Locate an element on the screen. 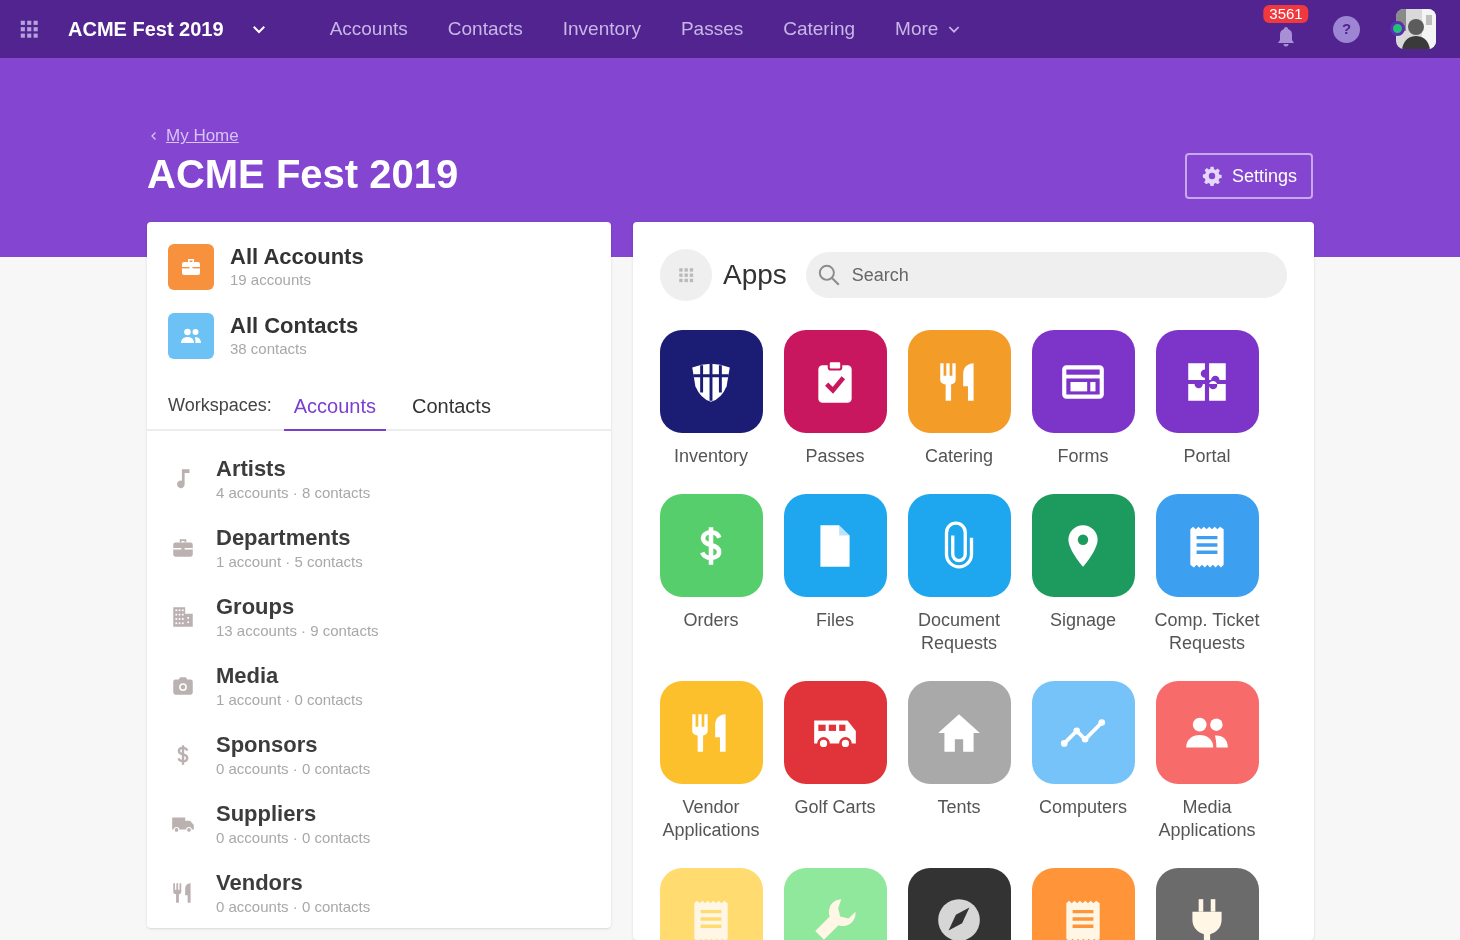 The width and height of the screenshot is (1460, 940). workspaces-label: Workspaces: is located at coordinates (220, 405).